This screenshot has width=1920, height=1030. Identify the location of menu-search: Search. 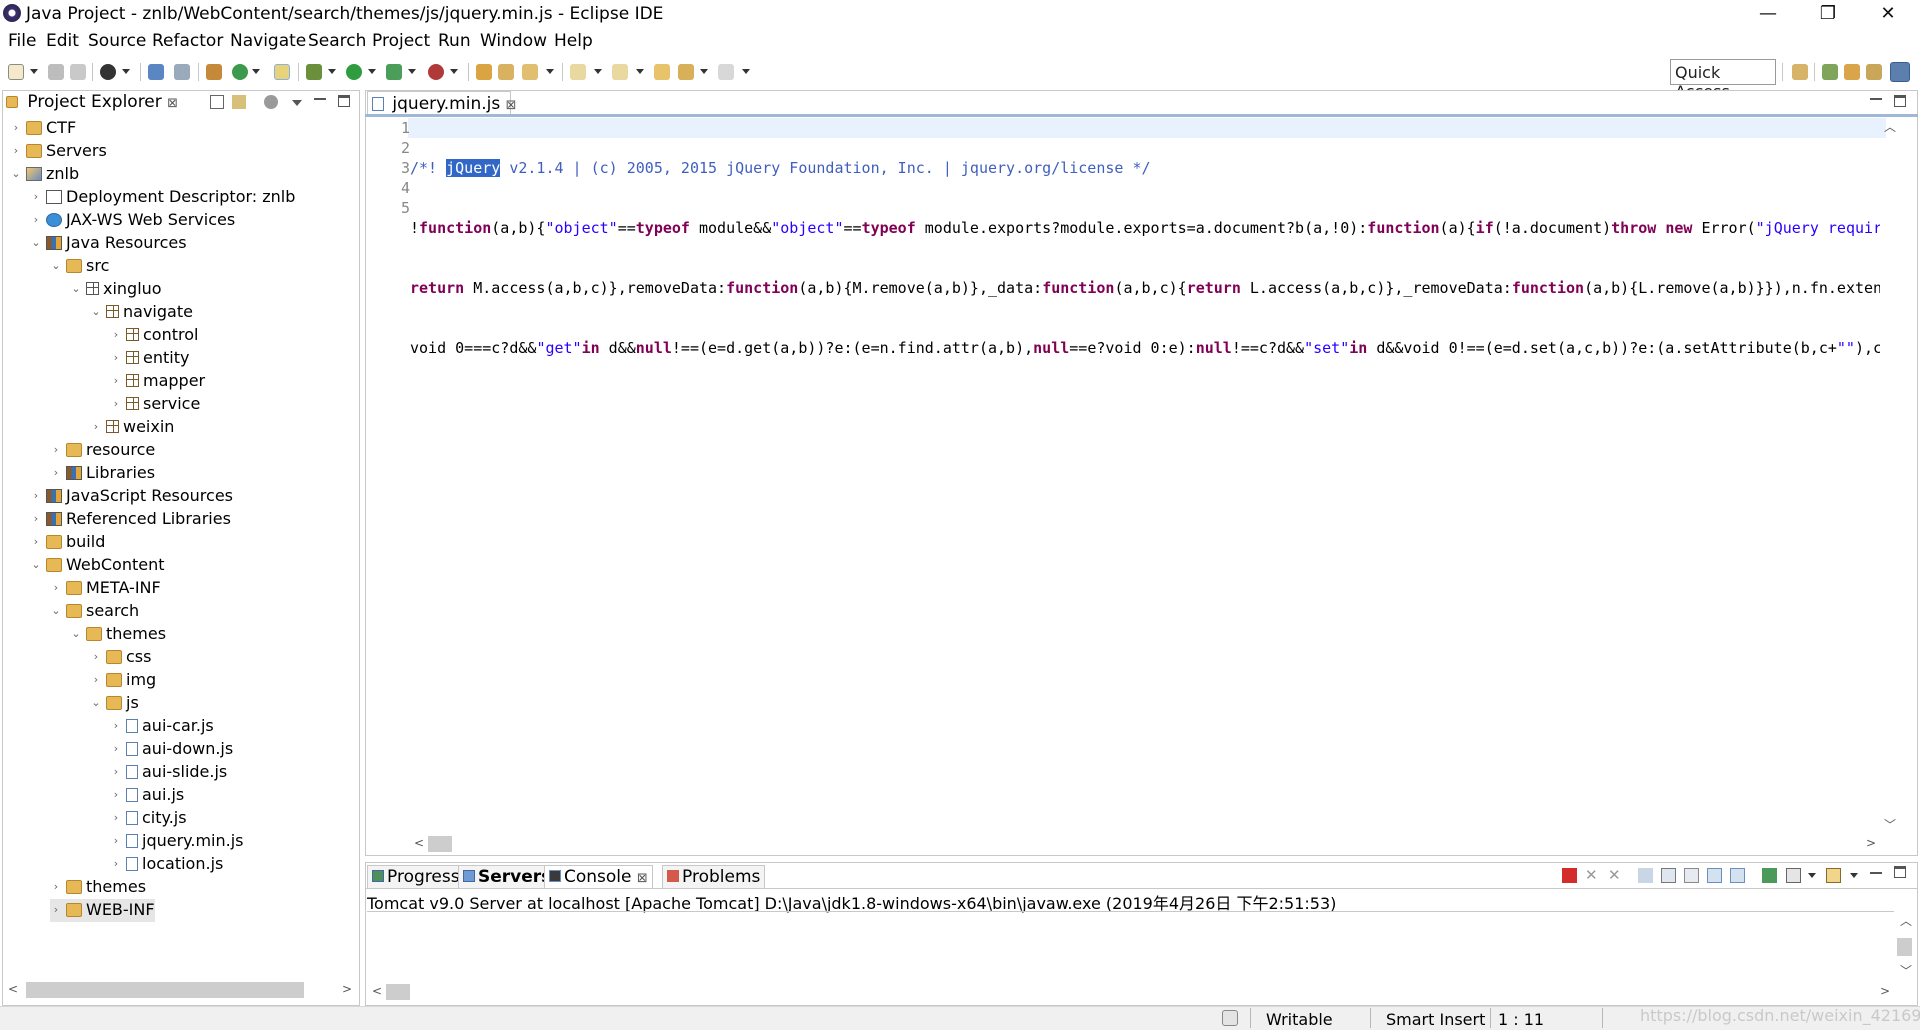
(337, 41).